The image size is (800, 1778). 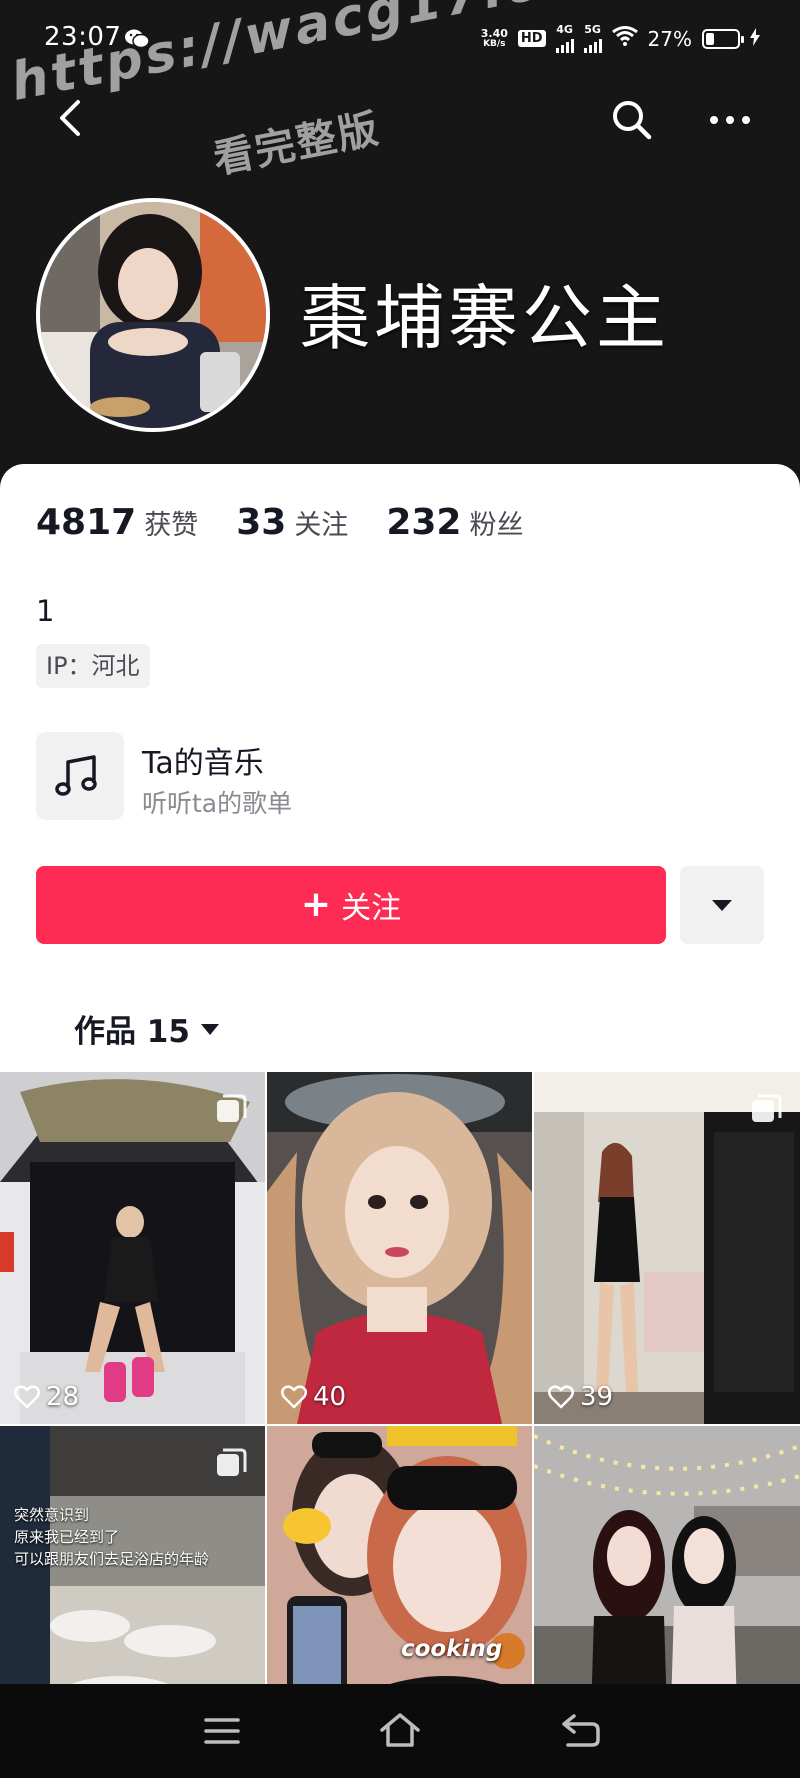 What do you see at coordinates (396, 777) in the screenshot?
I see `music-entry: Ta的音乐 听听ta的歌单` at bounding box center [396, 777].